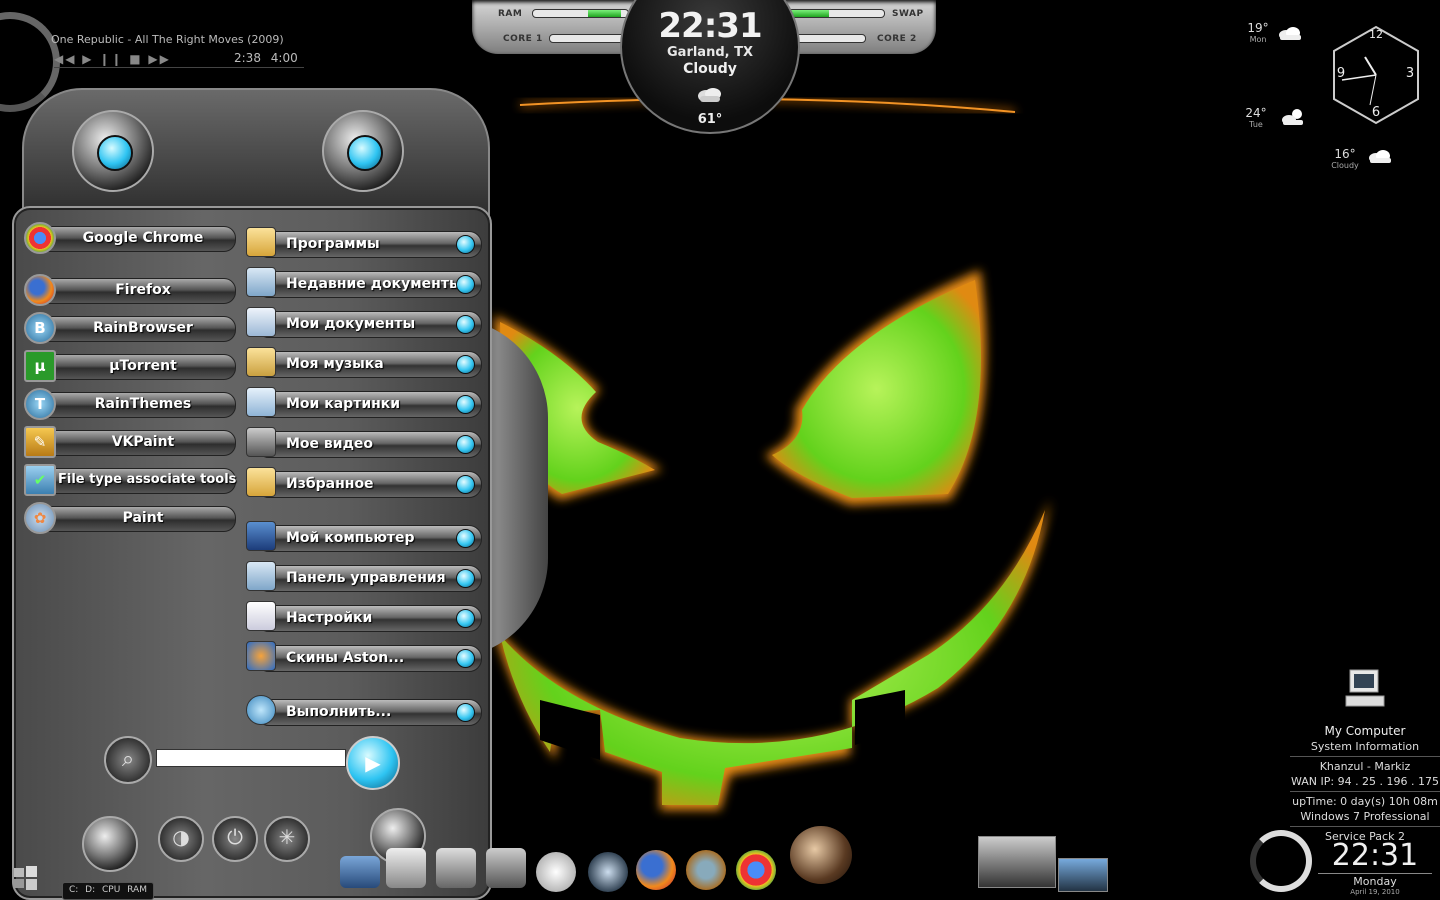 The image size is (1440, 900). What do you see at coordinates (1365, 766) in the screenshot?
I see `sysinfo-user: Khanzul - Markiz` at bounding box center [1365, 766].